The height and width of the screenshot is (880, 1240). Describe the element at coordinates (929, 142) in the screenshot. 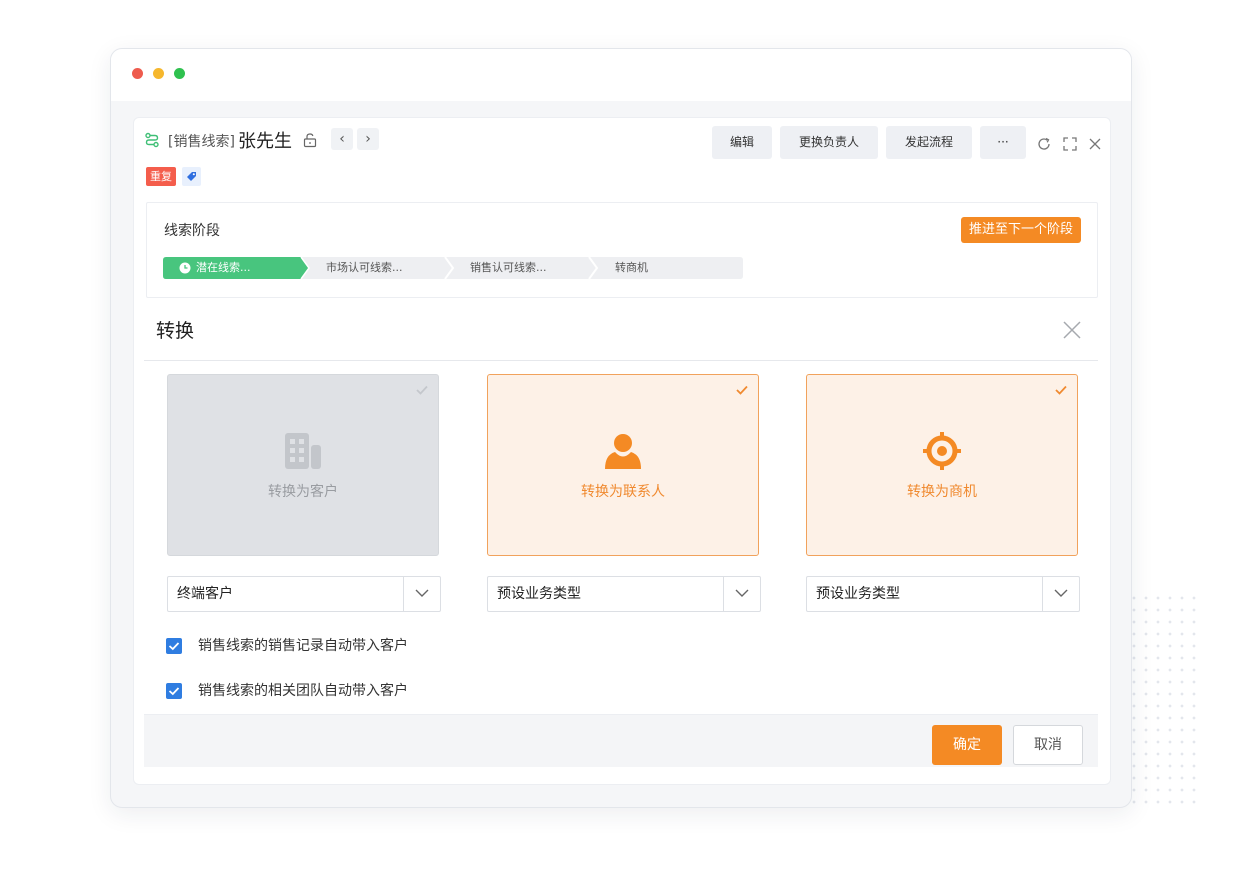

I see `start-flow-button: 发起流程` at that location.